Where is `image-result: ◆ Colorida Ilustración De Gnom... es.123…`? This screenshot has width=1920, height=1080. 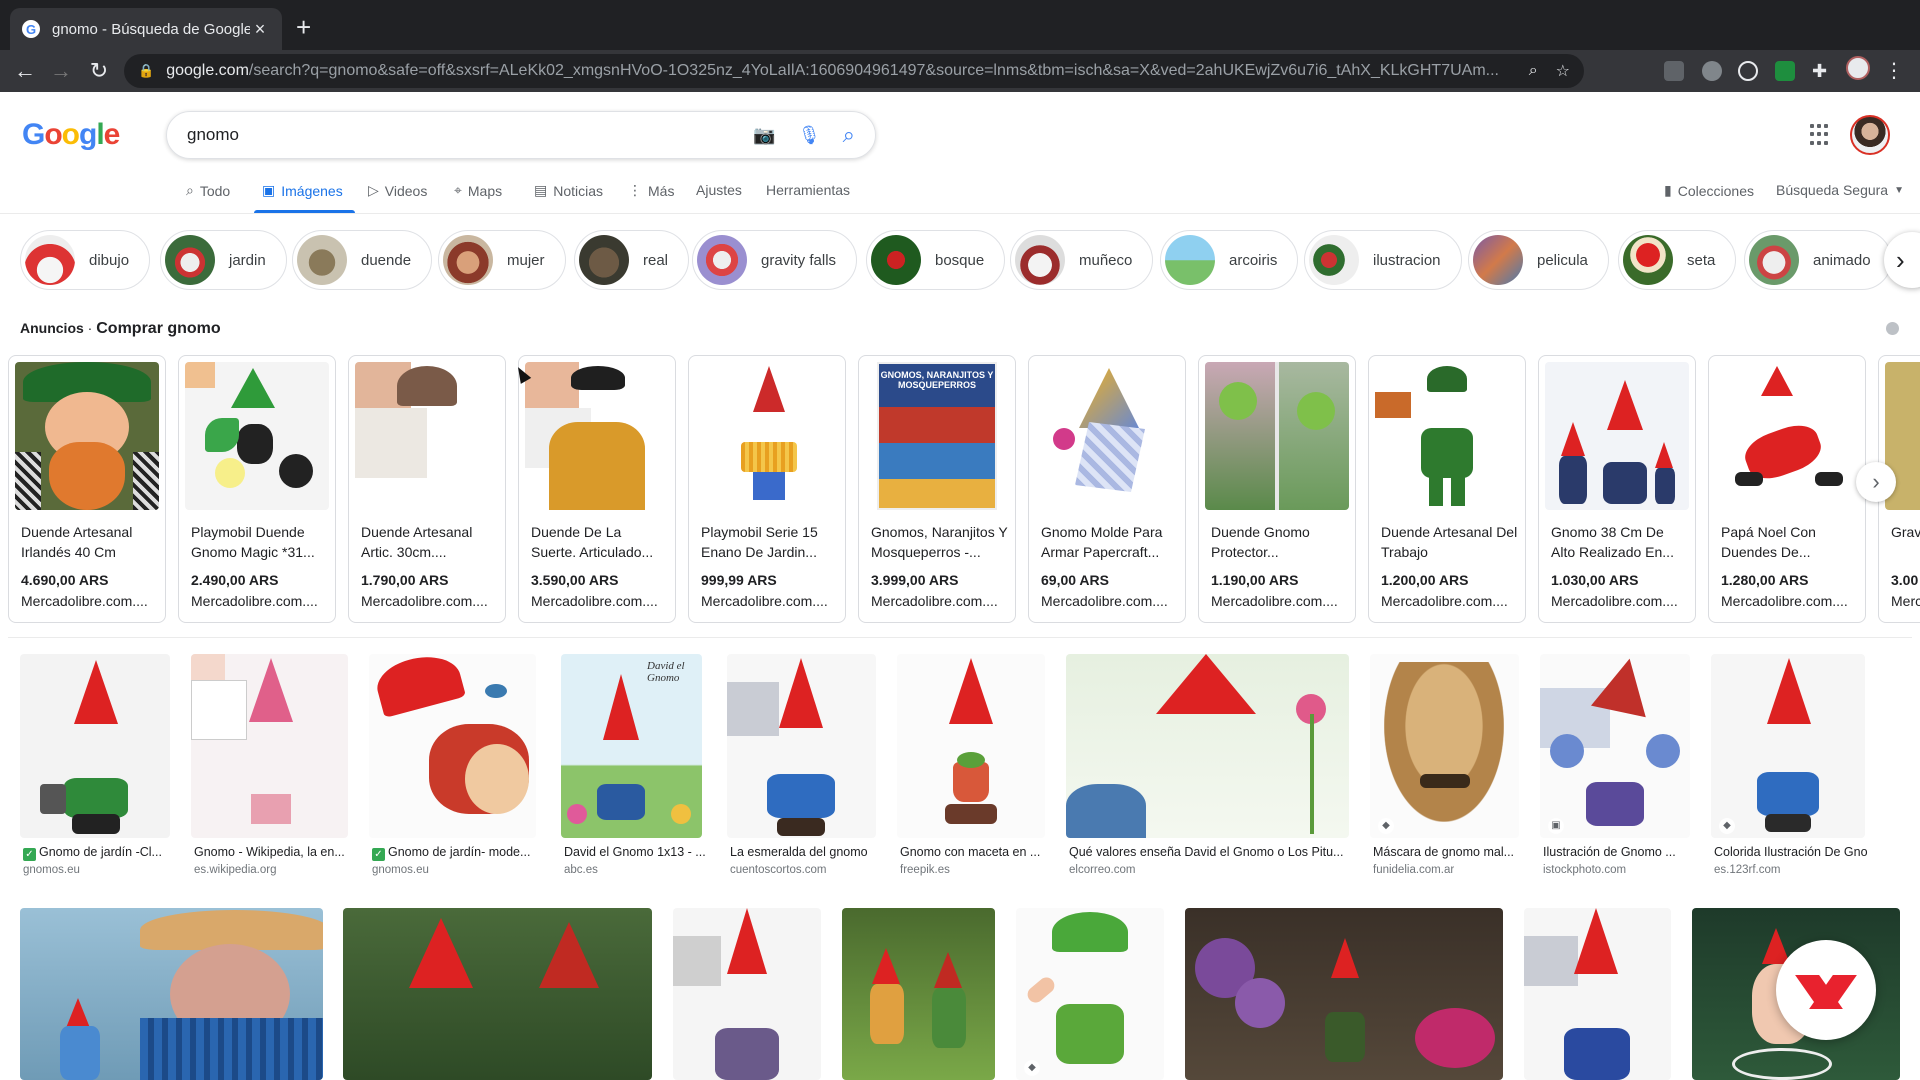
image-result: ◆ Colorida Ilustración De Gnom... es.123… is located at coordinates (1789, 765).